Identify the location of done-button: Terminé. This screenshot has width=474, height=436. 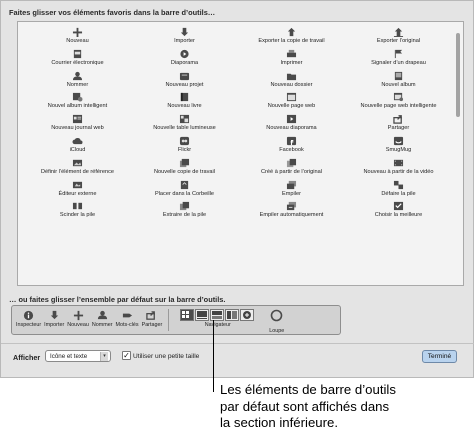
(439, 356).